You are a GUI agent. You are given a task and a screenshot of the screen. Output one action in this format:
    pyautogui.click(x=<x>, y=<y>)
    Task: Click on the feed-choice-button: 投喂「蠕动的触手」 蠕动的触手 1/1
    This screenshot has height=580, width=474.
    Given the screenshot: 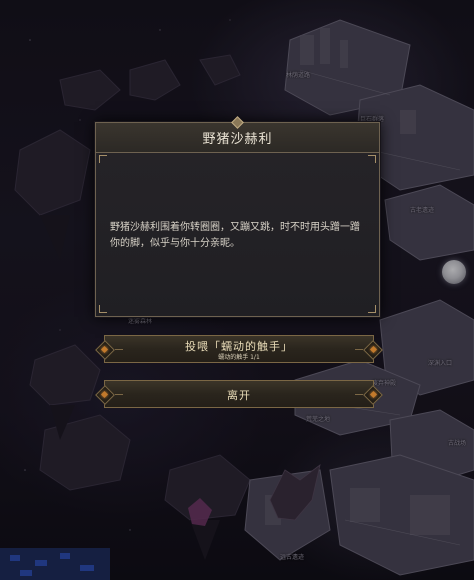 What is the action you would take?
    pyautogui.click(x=239, y=349)
    